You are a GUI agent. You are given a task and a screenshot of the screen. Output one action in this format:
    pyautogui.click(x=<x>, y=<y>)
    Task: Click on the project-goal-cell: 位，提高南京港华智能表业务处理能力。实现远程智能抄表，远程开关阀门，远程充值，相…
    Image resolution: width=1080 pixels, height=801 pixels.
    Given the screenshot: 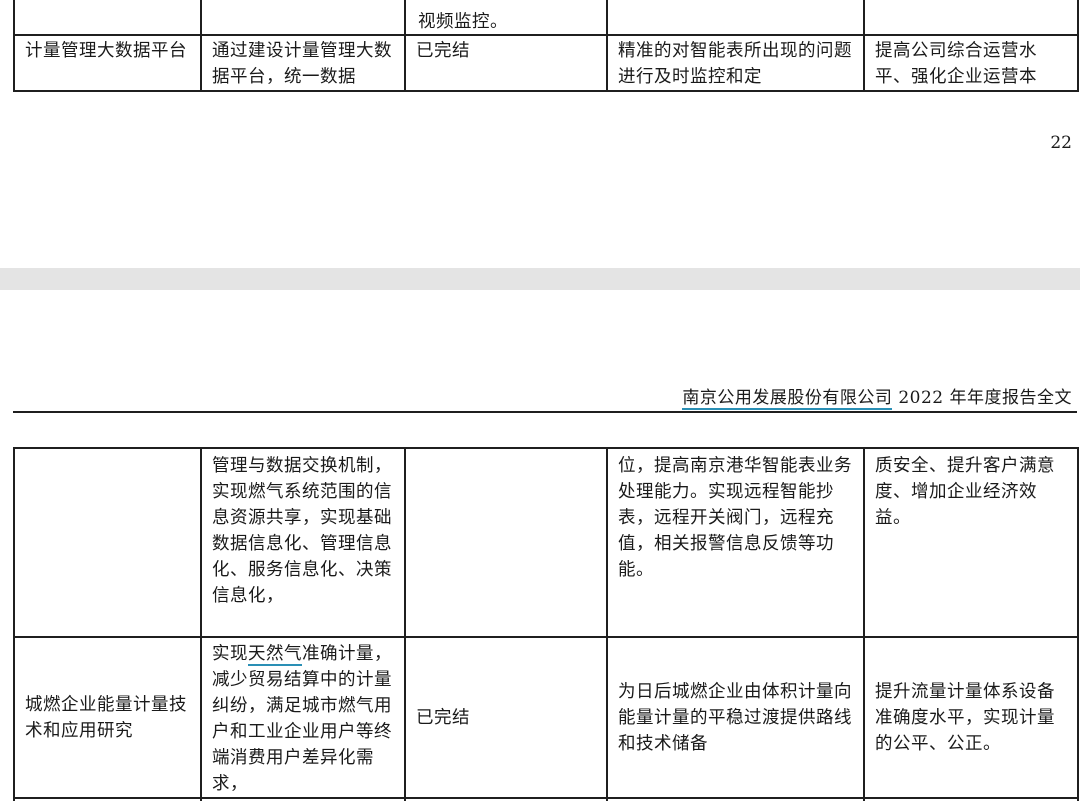 What is the action you would take?
    pyautogui.click(x=735, y=542)
    